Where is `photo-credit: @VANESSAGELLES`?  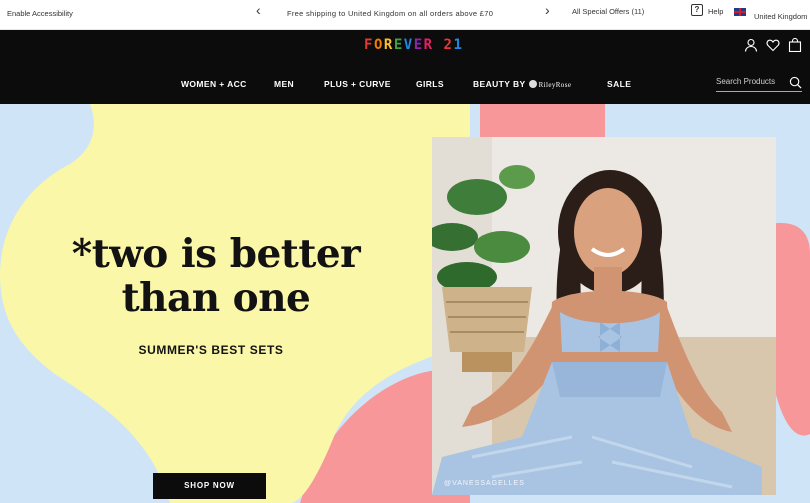
photo-credit: @VANESSAGELLES is located at coordinates (484, 483).